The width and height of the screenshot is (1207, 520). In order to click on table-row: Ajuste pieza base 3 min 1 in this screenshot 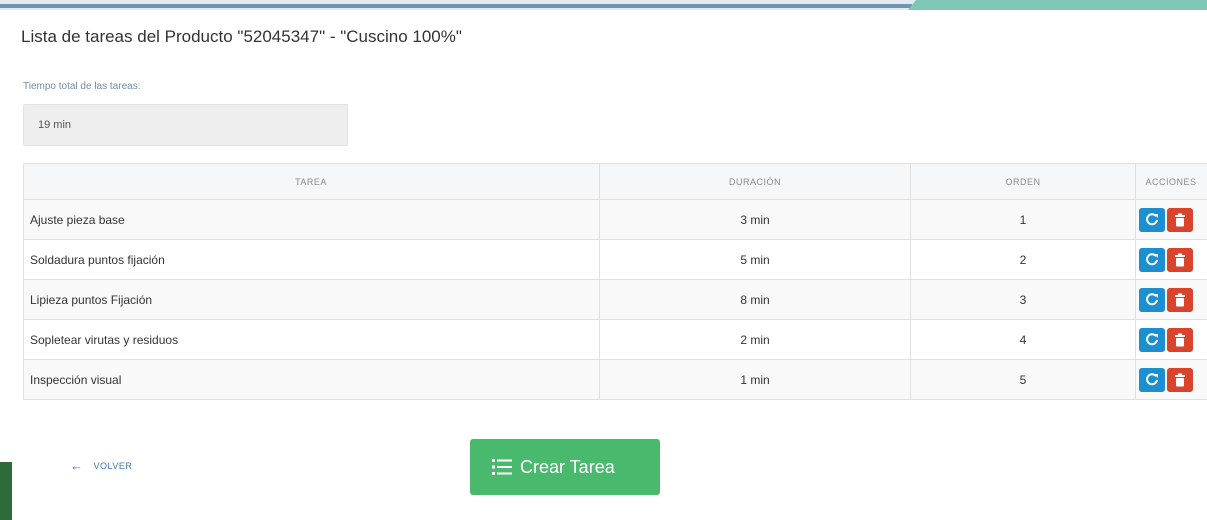, I will do `click(615, 219)`.